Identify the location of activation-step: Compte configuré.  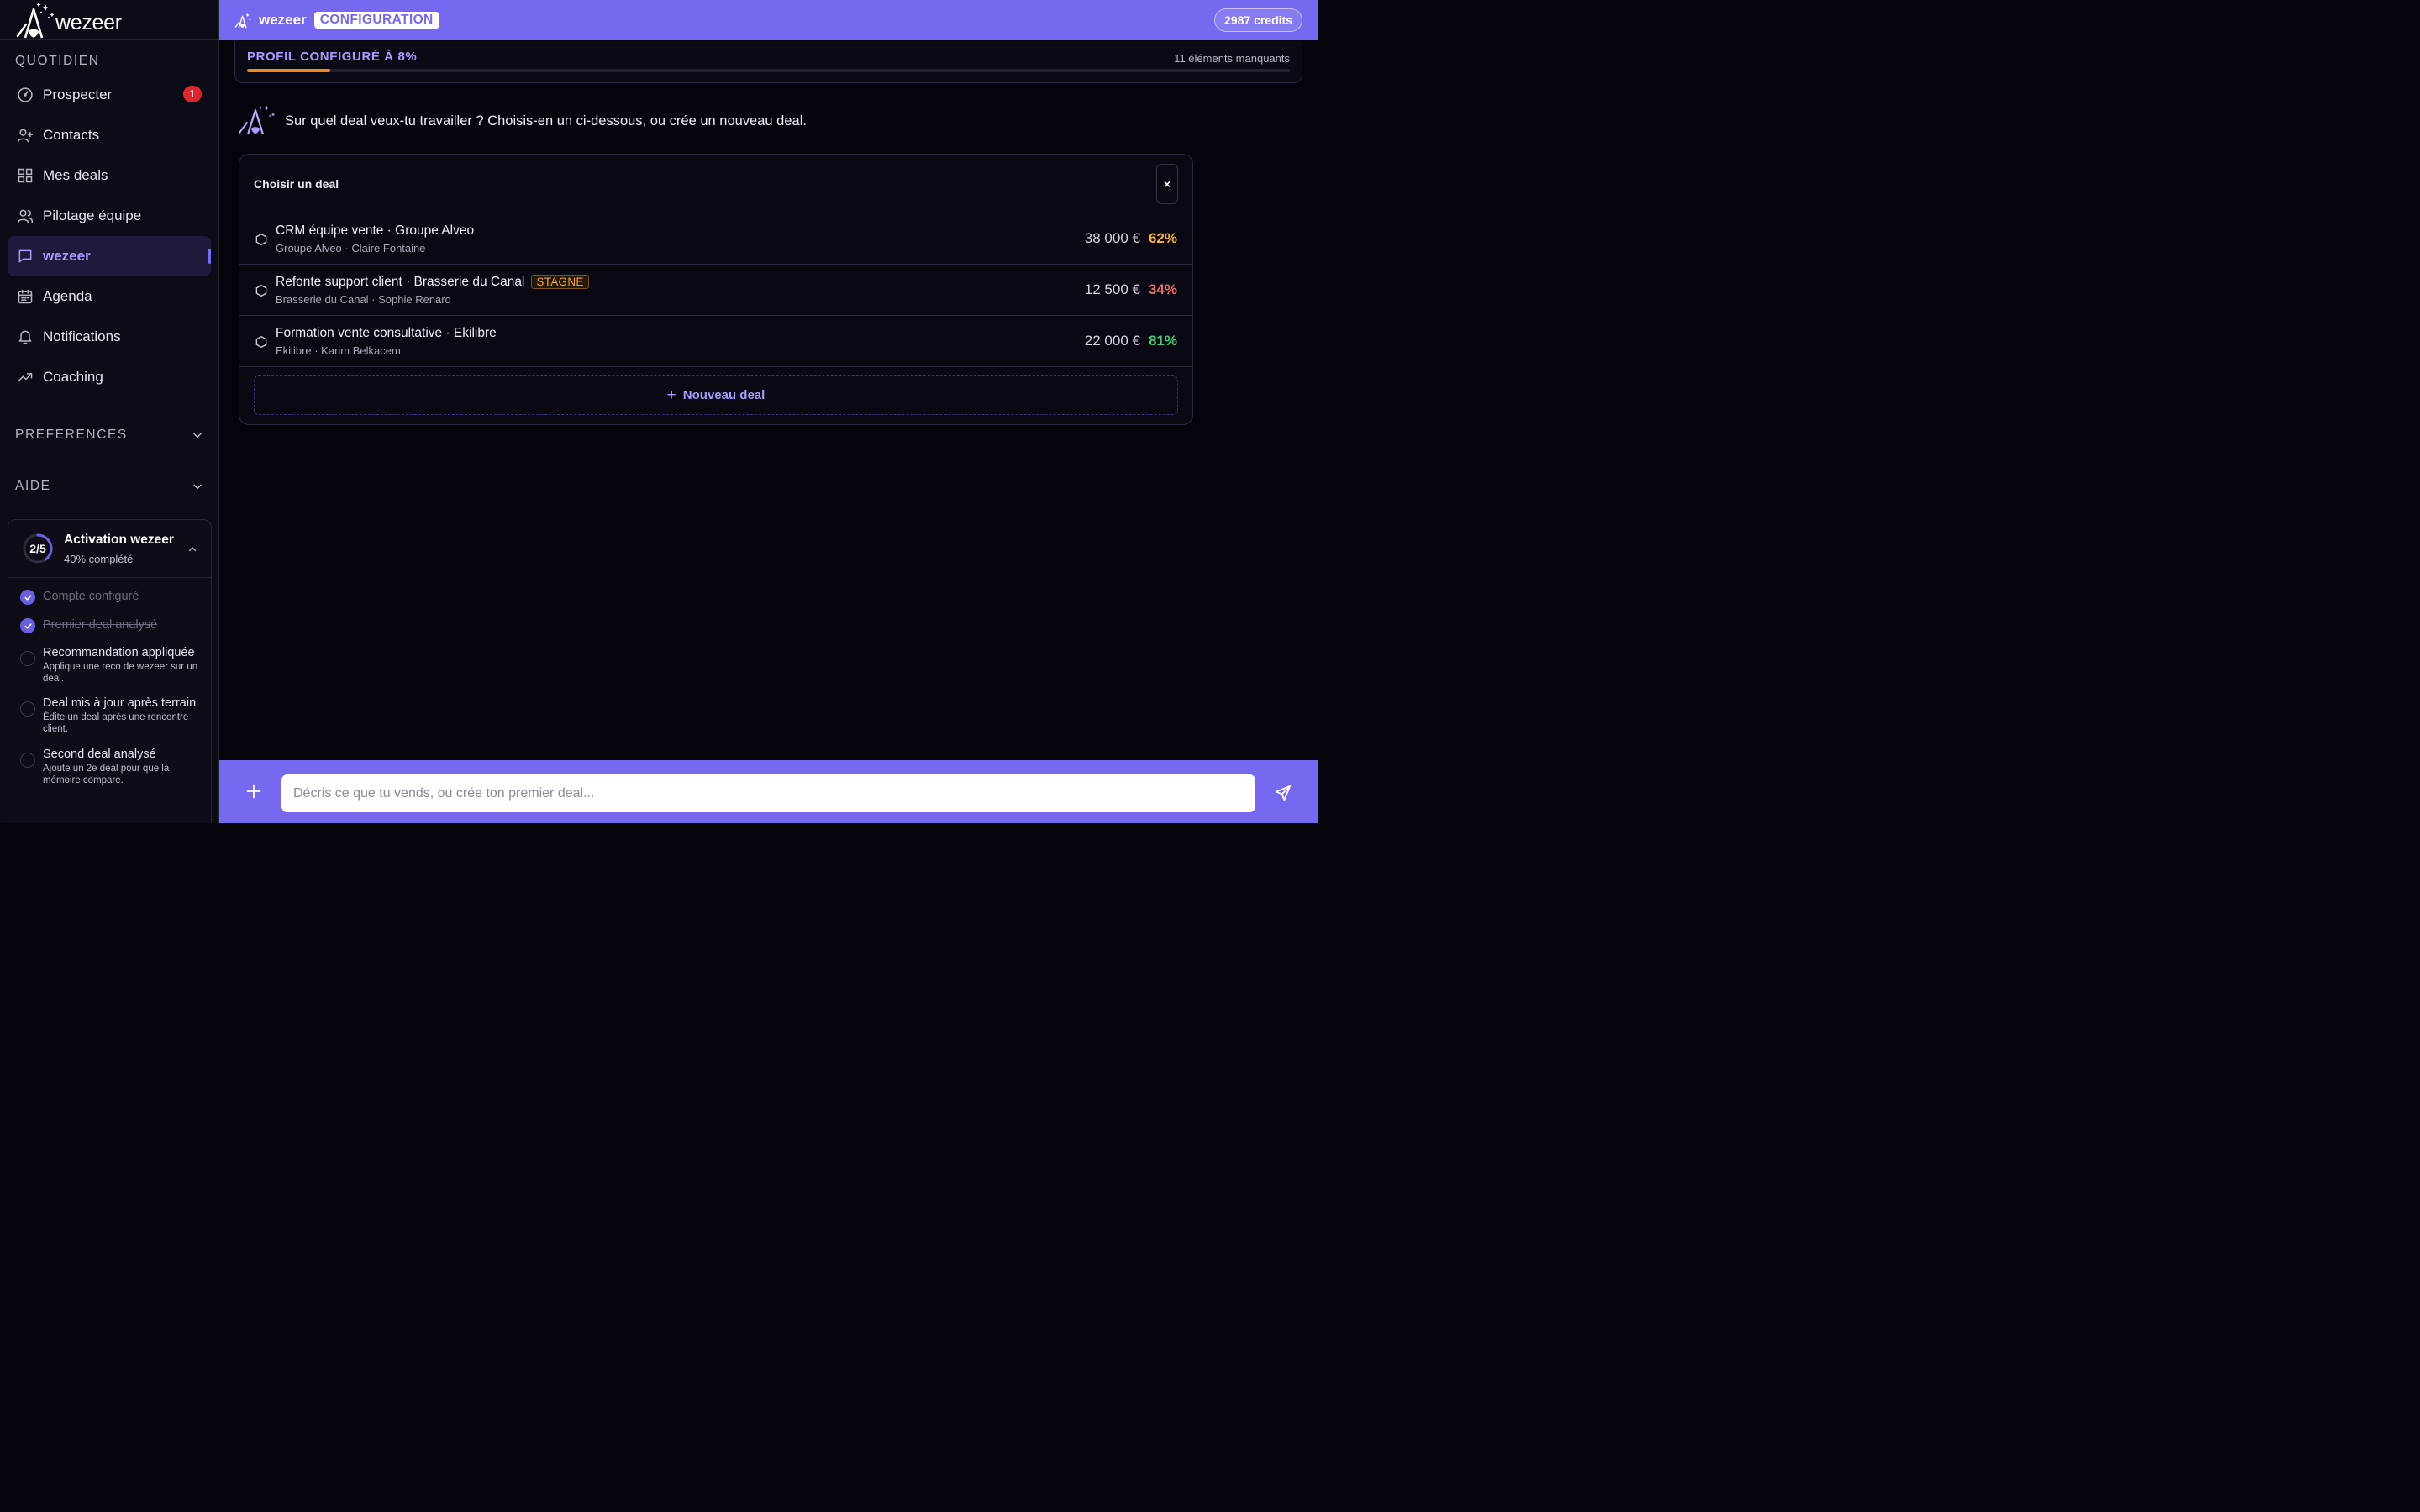
(116, 597).